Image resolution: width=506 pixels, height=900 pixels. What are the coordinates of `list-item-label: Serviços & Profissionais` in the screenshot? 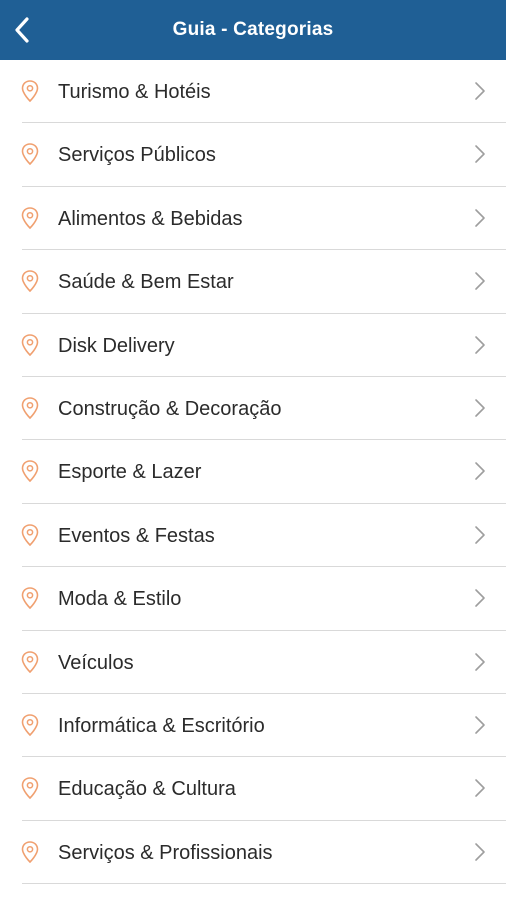 It's located at (165, 852).